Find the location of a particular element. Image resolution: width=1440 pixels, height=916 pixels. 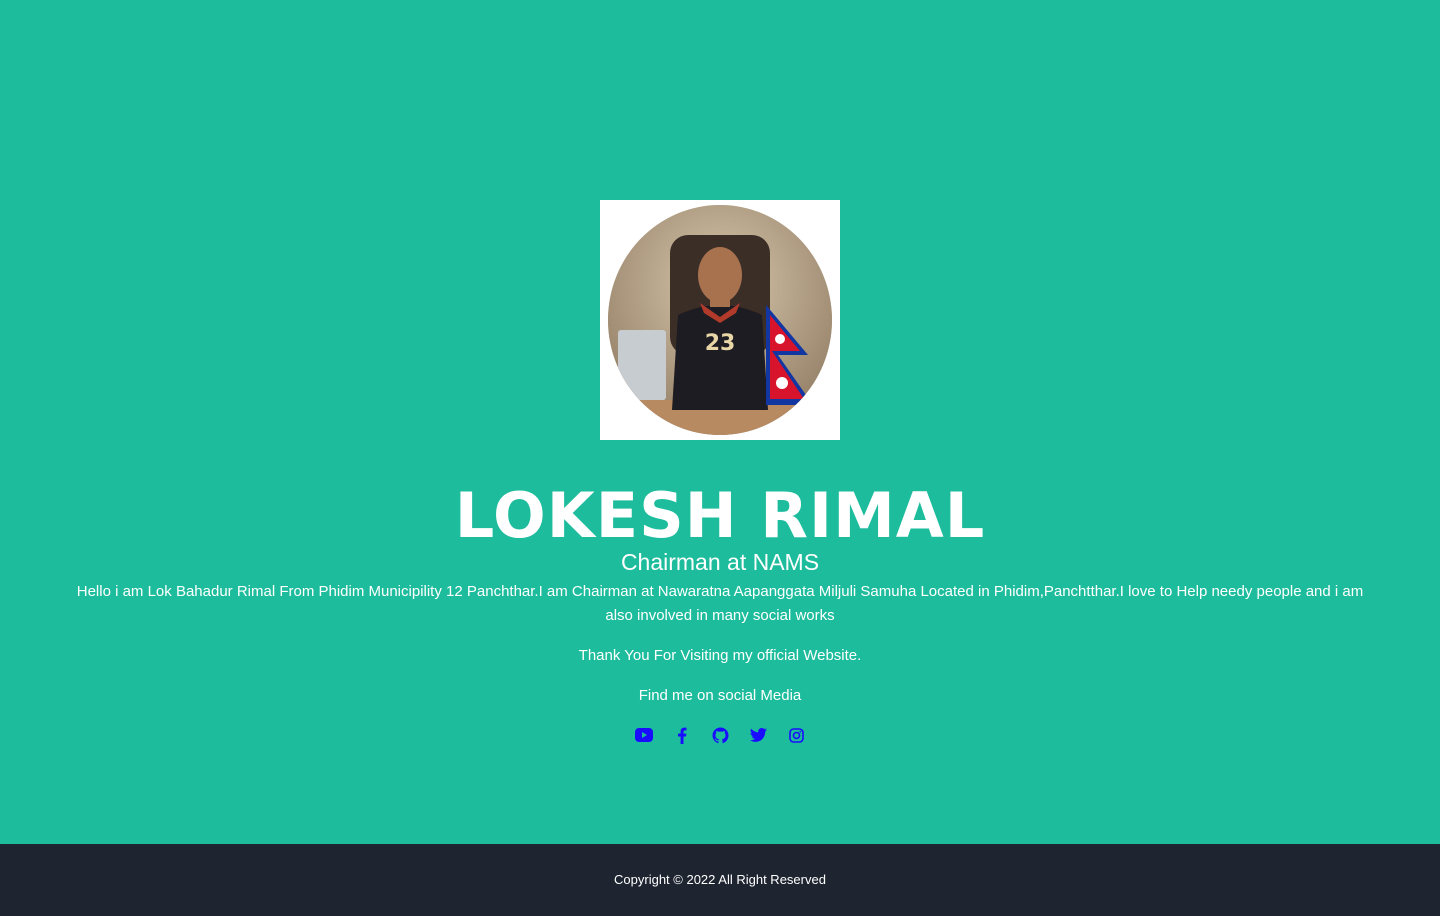

twitter-link is located at coordinates (758, 735).